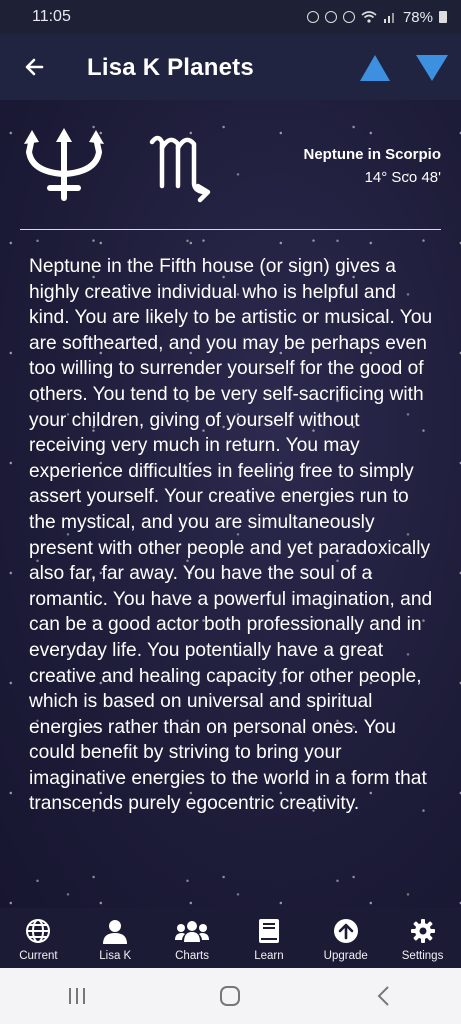 Image resolution: width=461 pixels, height=1024 pixels. Describe the element at coordinates (64, 164) in the screenshot. I see `neptune-icon` at that location.